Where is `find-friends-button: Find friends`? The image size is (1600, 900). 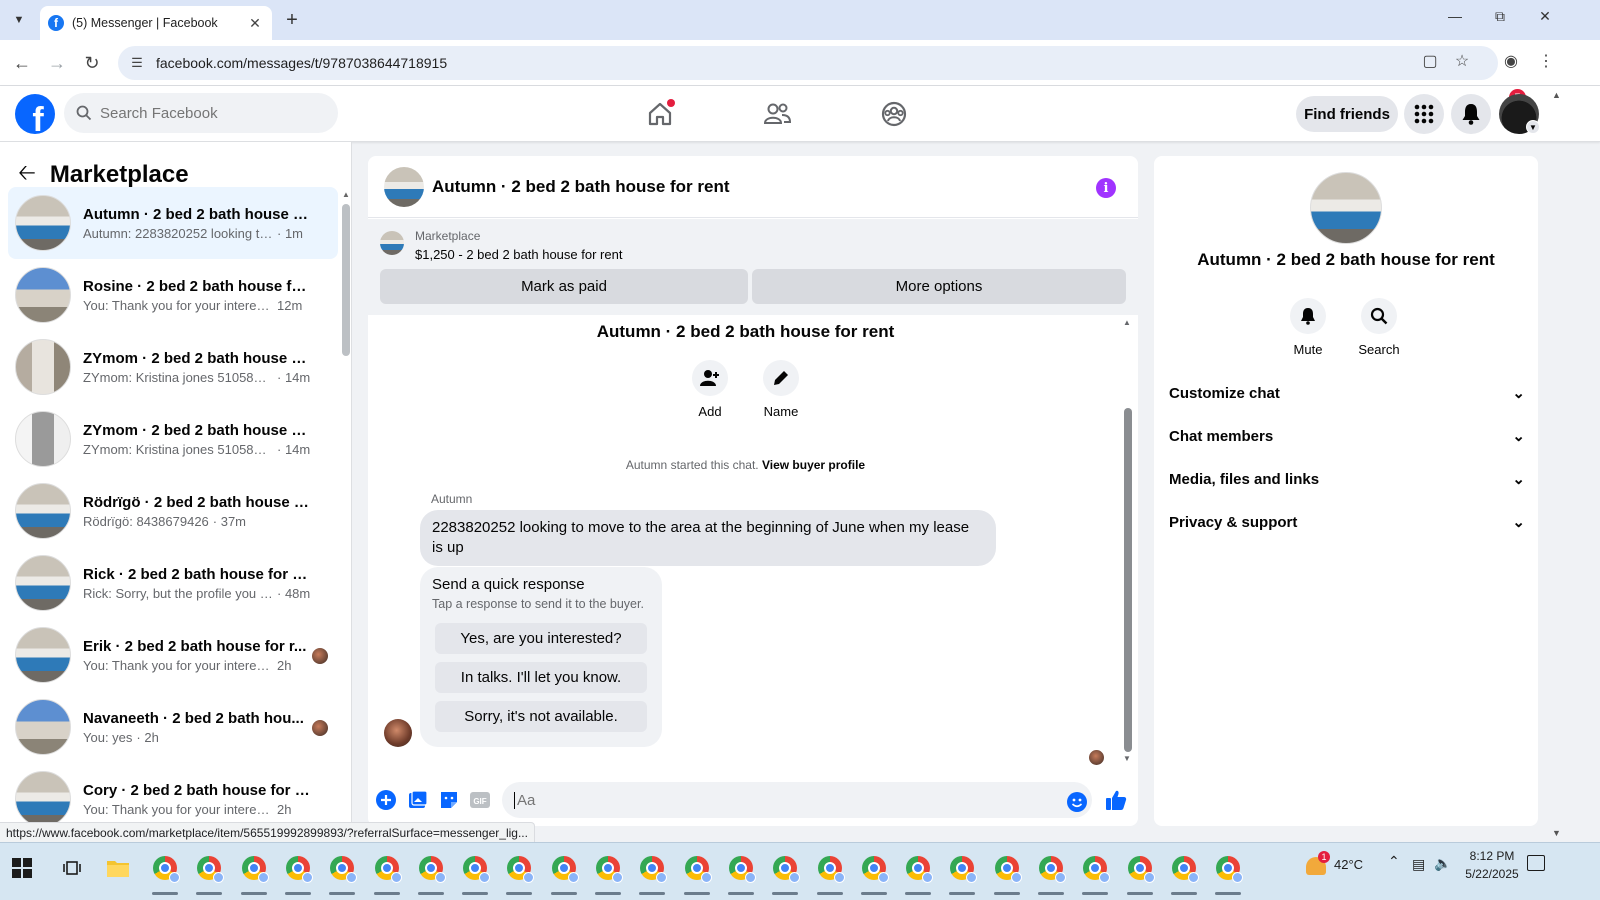
find-friends-button: Find friends is located at coordinates (1347, 114).